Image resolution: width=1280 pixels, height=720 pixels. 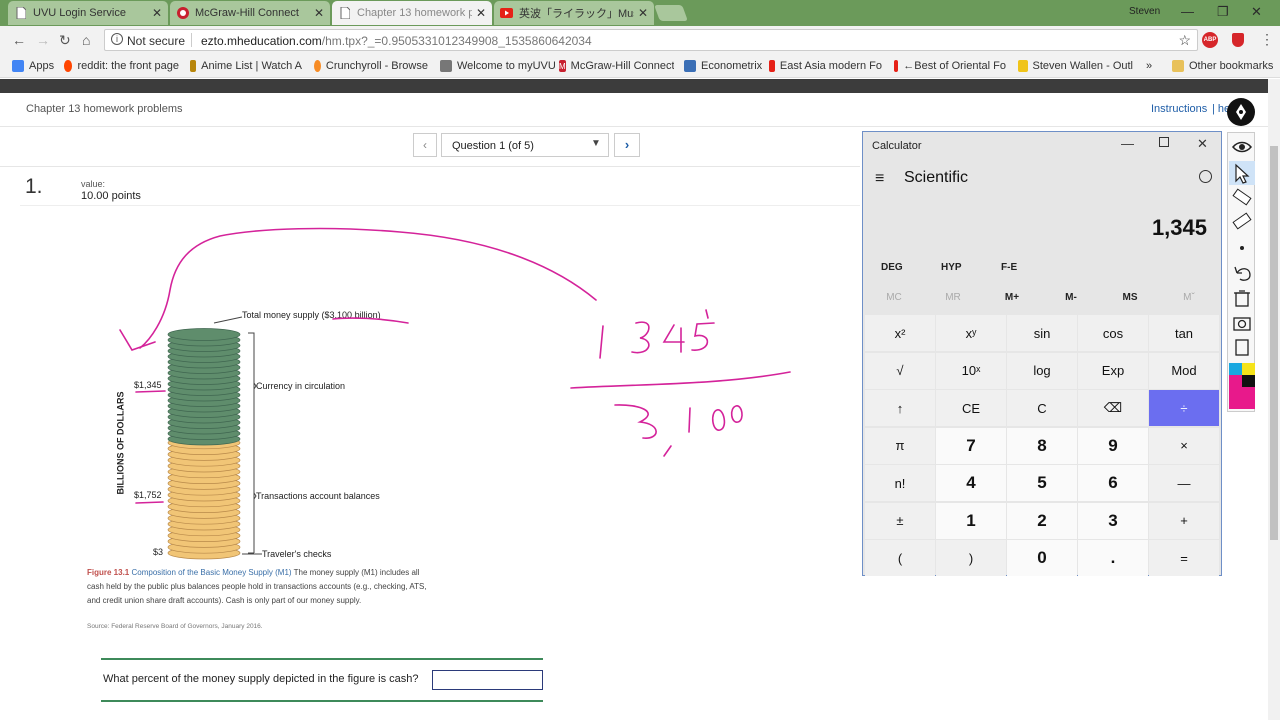 I want to click on clipboard-icon, so click(x=1242, y=348).